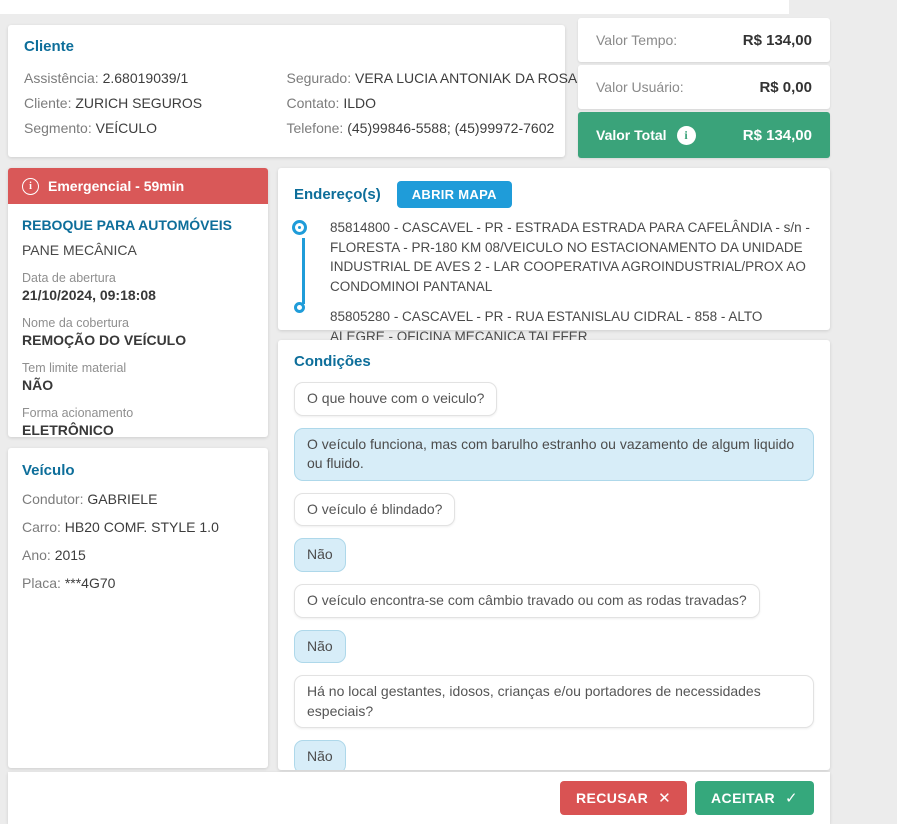 Image resolution: width=897 pixels, height=824 pixels. Describe the element at coordinates (704, 135) in the screenshot. I see `valor-total-row: Valor Total i R$ 134,00` at that location.